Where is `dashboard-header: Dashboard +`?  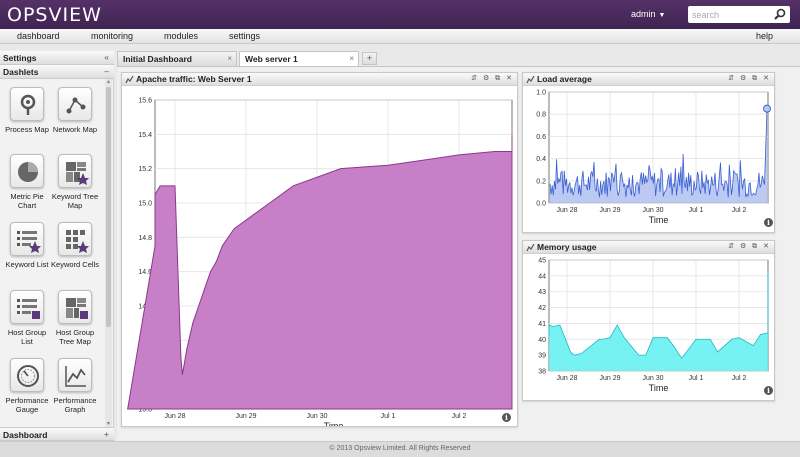
dashboard-header: Dashboard + is located at coordinates (57, 434).